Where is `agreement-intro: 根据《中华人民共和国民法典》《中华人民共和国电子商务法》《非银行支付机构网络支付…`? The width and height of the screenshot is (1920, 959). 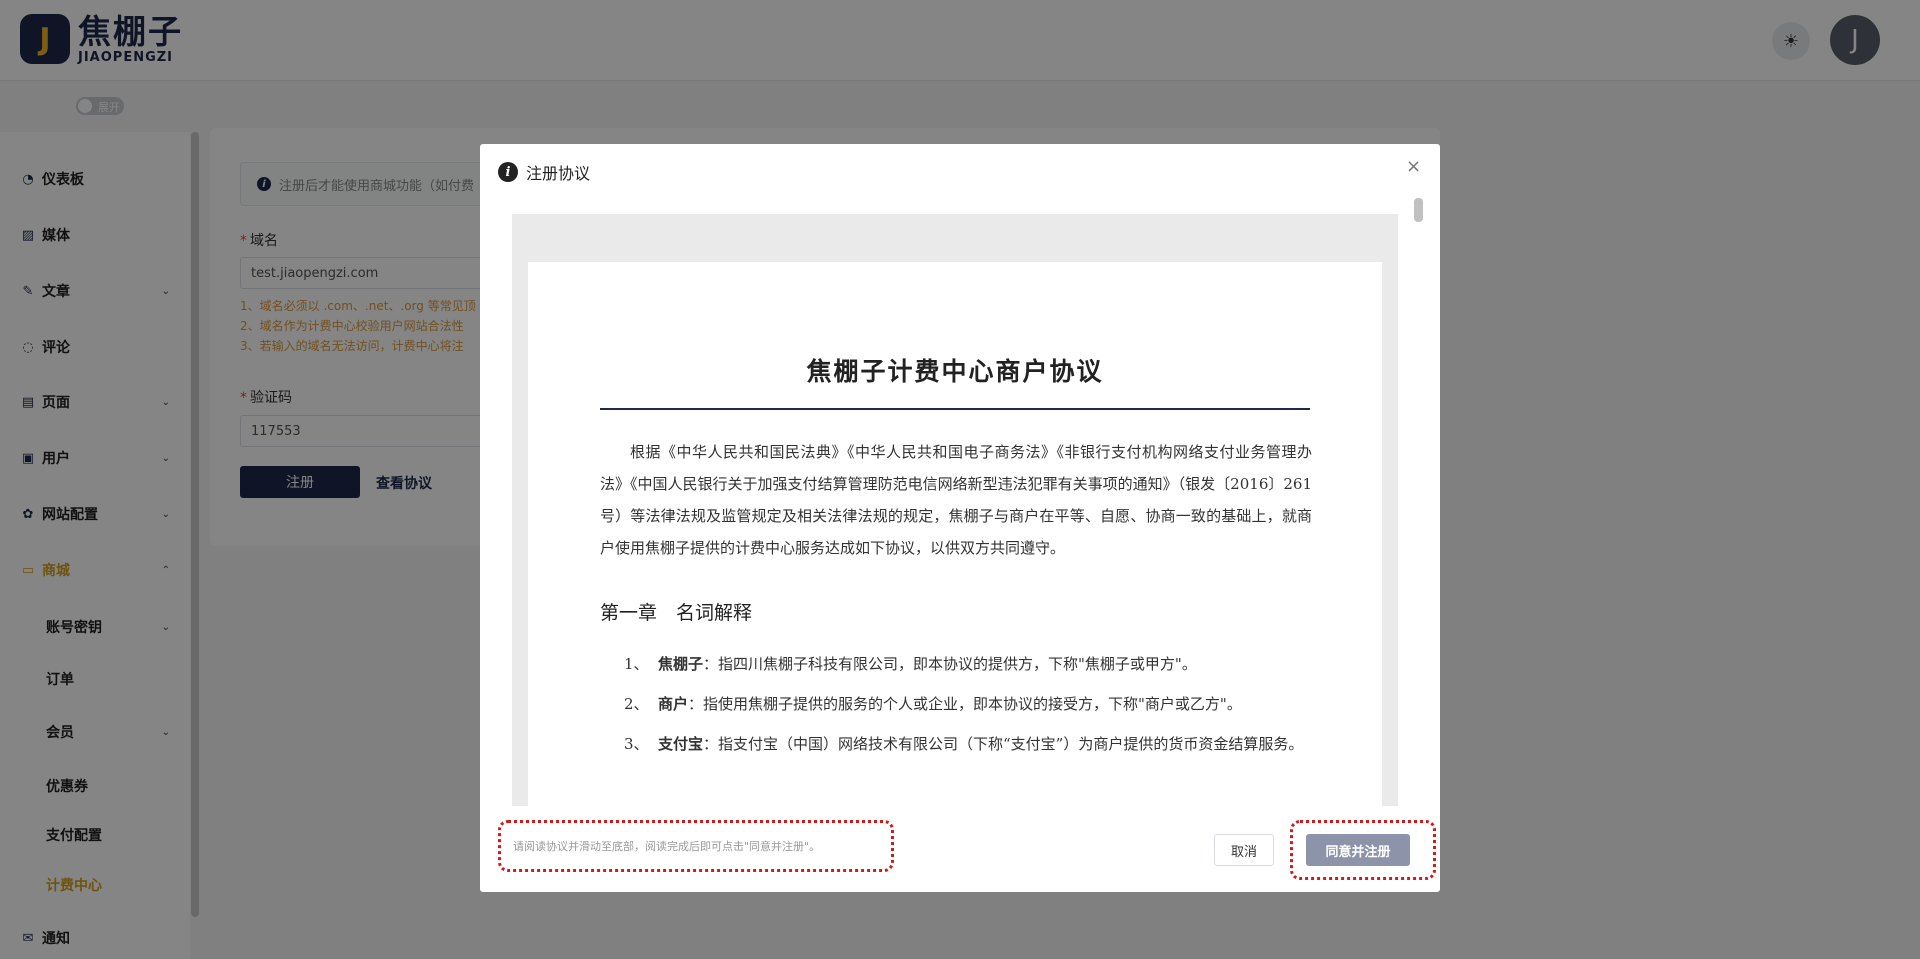 agreement-intro: 根据《中华人民共和国民法典》《中华人民共和国电子商务法》《非银行支付机构网络支付… is located at coordinates (956, 500).